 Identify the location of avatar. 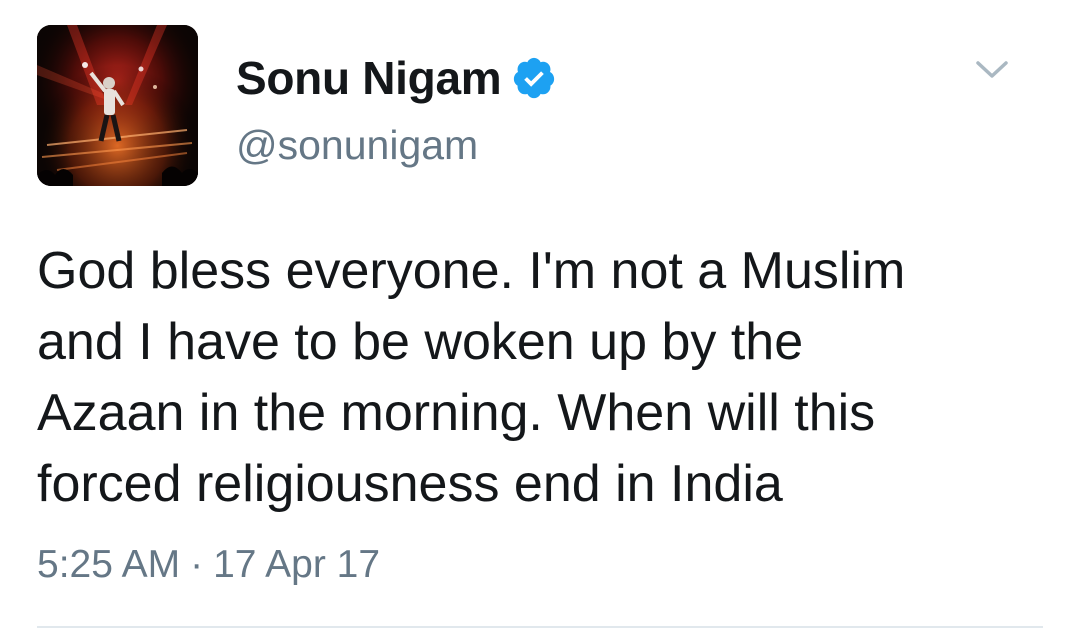
(117, 105).